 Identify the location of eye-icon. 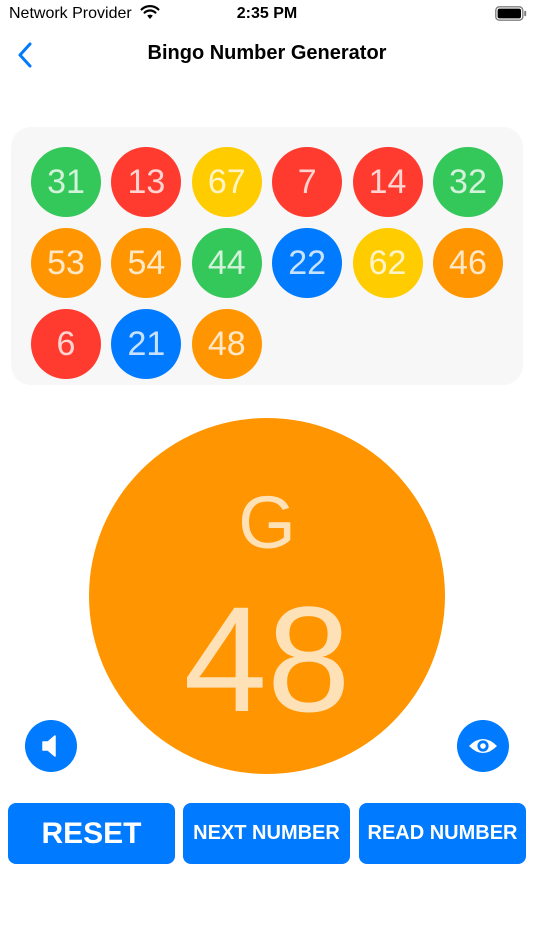
(483, 746).